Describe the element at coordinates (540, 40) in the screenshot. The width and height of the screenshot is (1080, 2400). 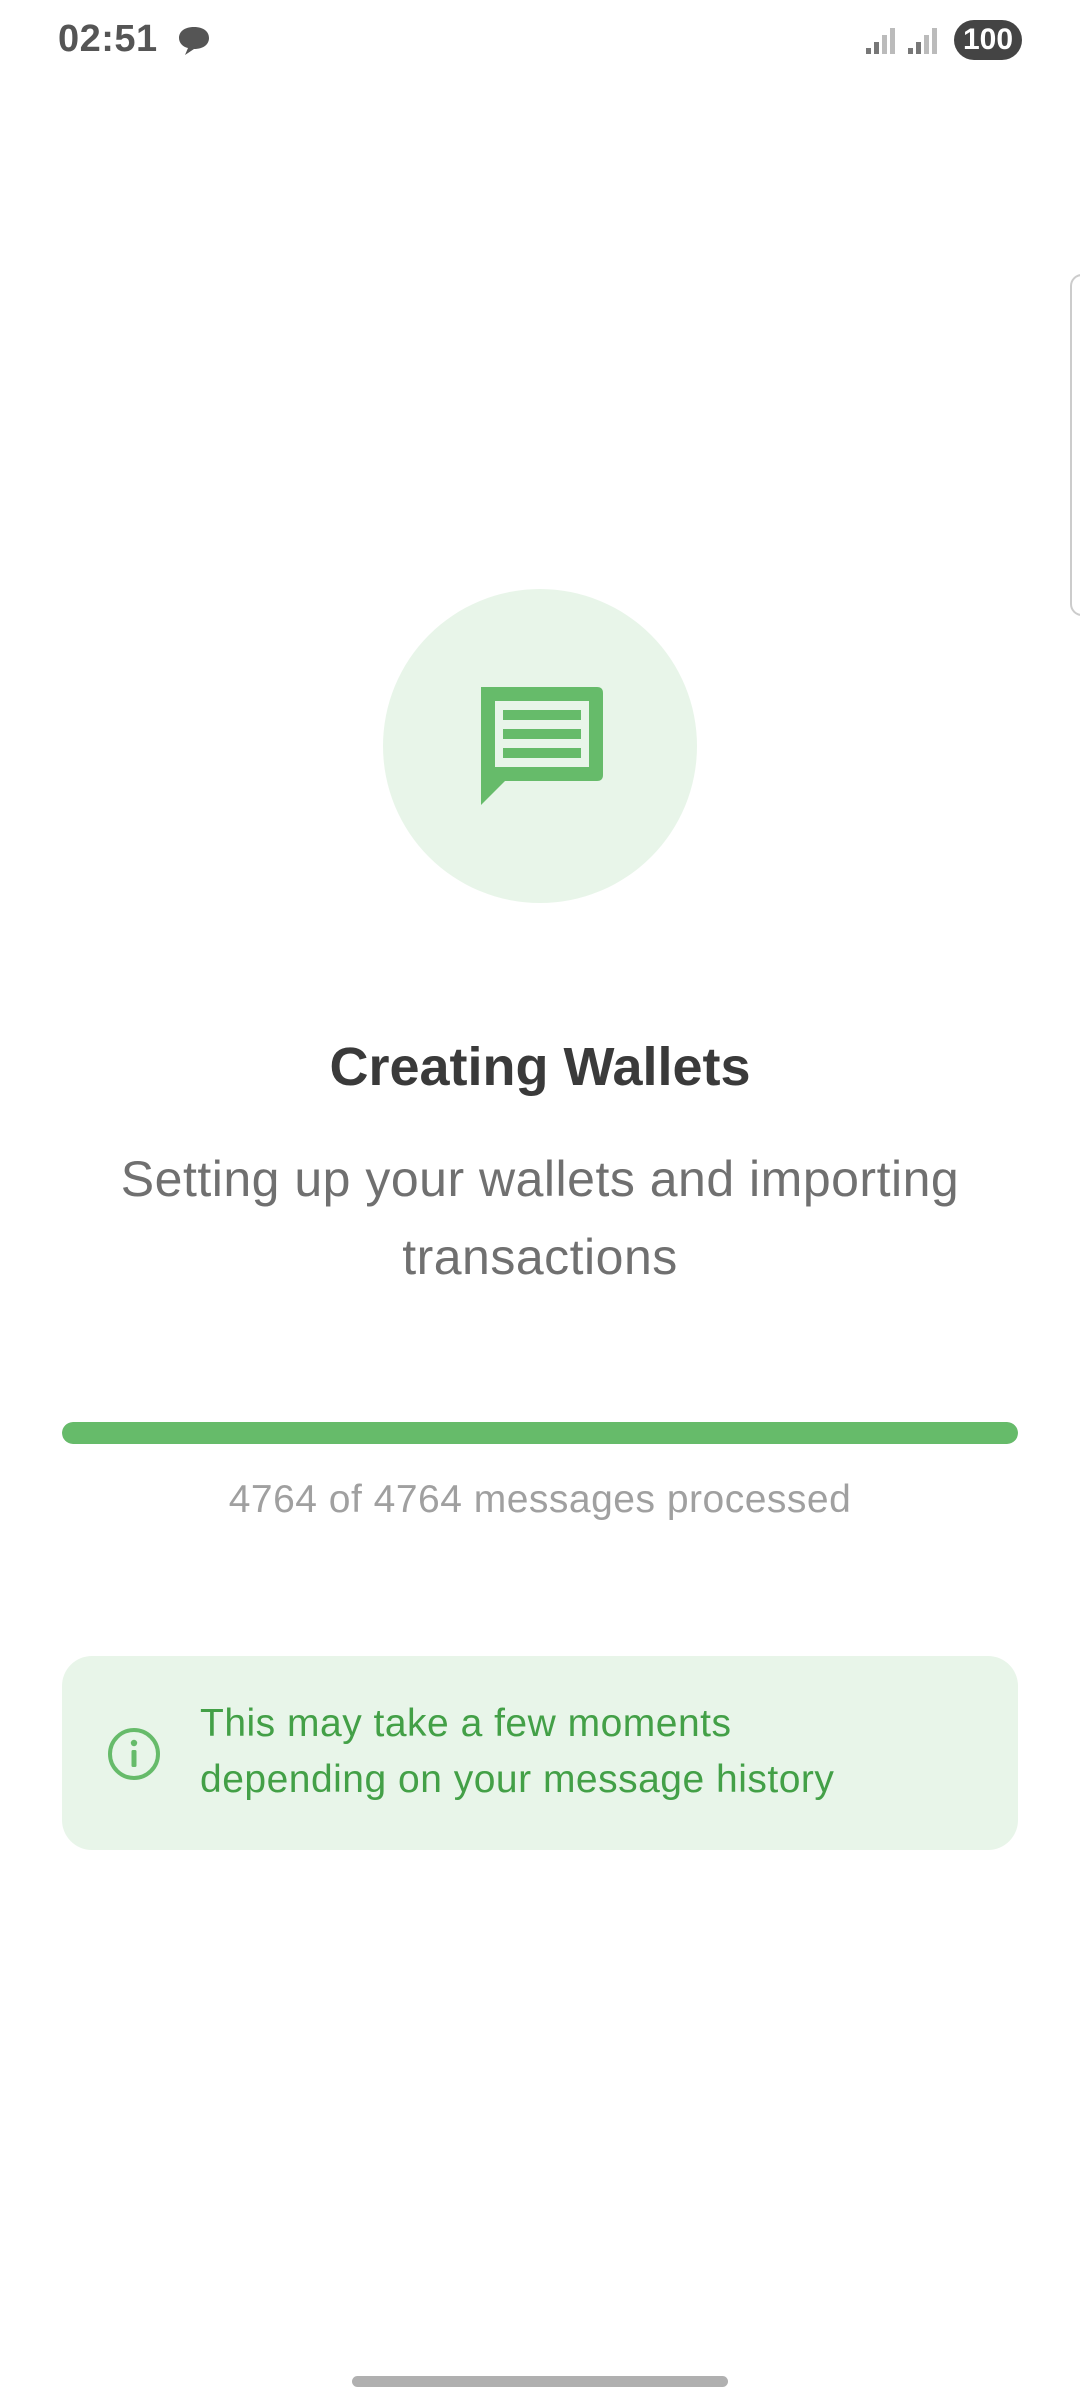
I see `status-bar: 02:51 100` at that location.